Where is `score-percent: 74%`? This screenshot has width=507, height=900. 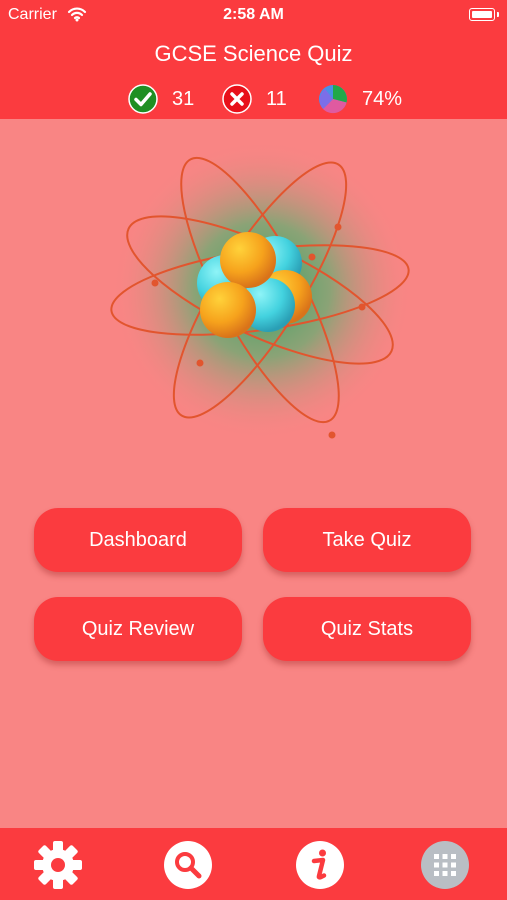
score-percent: 74% is located at coordinates (382, 98).